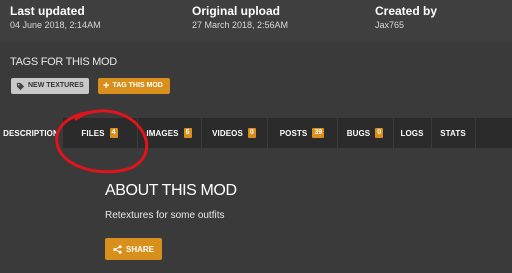 This screenshot has width=512, height=273. I want to click on tags-title: TAGS FOR THIS MOD, so click(63, 62).